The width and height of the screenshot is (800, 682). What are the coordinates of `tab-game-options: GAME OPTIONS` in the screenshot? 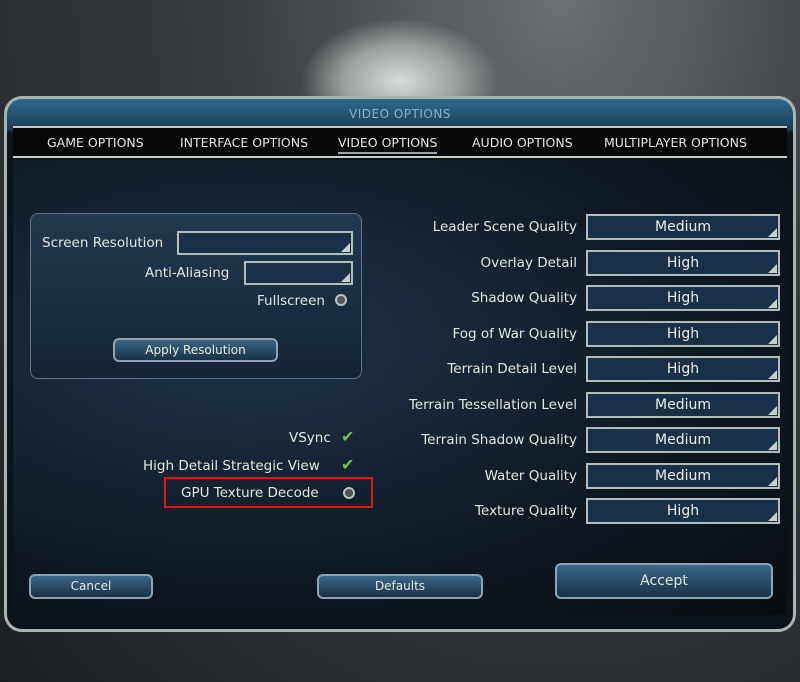 It's located at (95, 142).